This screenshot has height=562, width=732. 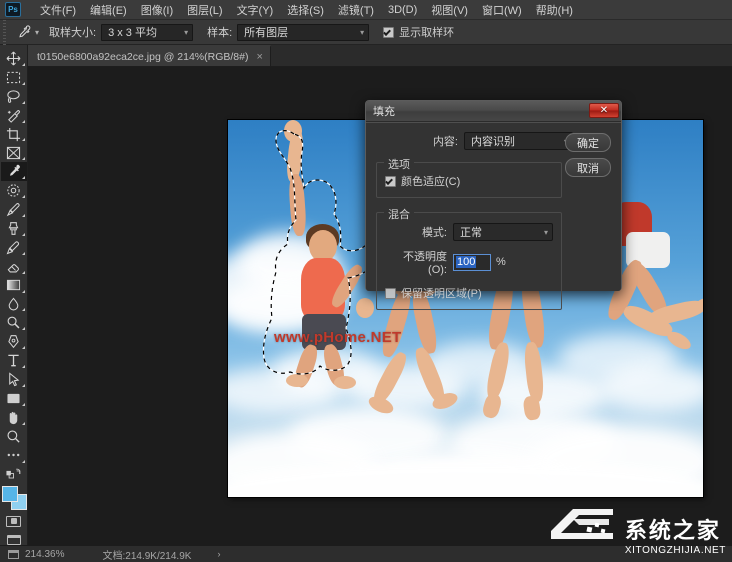 I want to click on preserve-transparency-checkbox: 保留透明区域(P), so click(x=469, y=293).